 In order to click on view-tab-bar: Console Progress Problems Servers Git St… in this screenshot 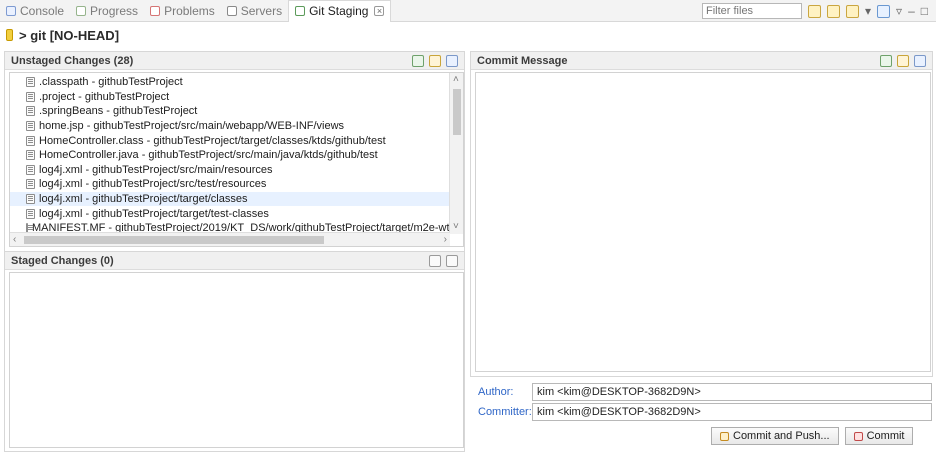, I will do `click(468, 11)`.